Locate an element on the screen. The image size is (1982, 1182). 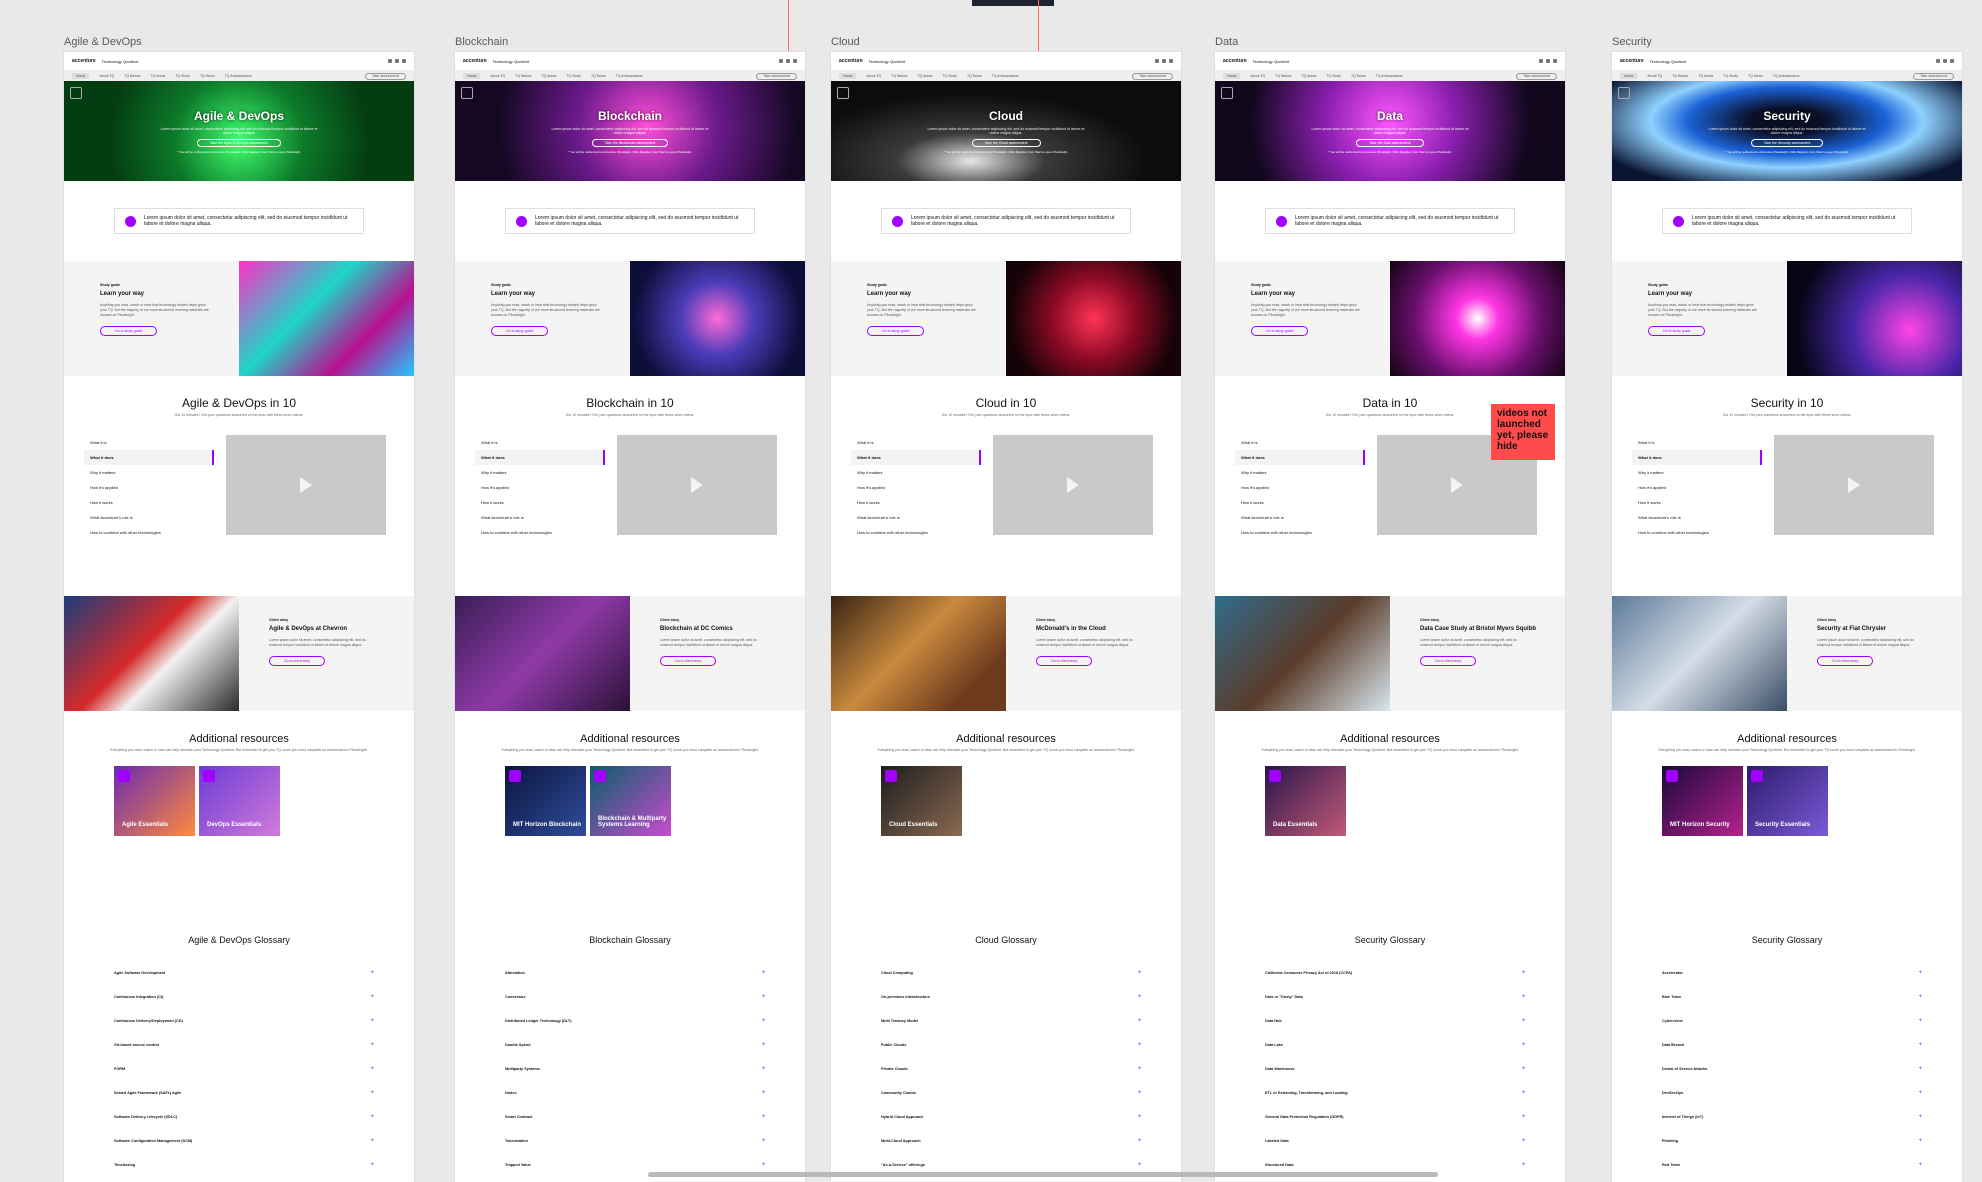
study-guide-button: Go to study guide is located at coordinates (520, 330).